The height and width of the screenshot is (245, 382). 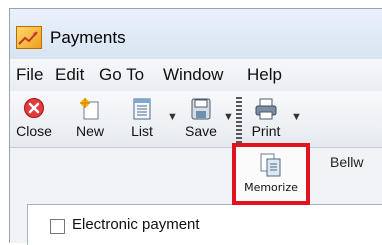 I want to click on payee-field-fragment: Bellw, so click(x=347, y=162).